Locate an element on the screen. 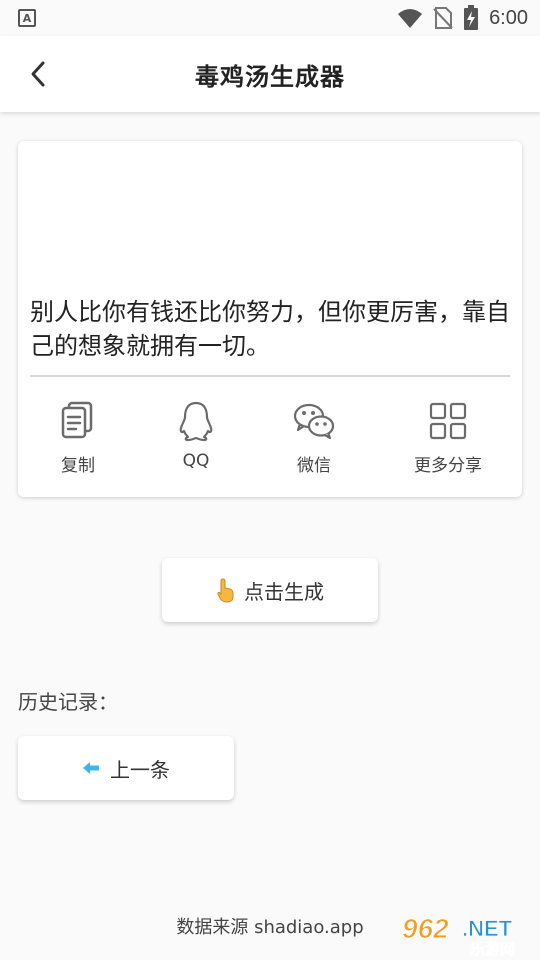  watermark-logo: 962 .NET 乐游网 is located at coordinates (459, 935).